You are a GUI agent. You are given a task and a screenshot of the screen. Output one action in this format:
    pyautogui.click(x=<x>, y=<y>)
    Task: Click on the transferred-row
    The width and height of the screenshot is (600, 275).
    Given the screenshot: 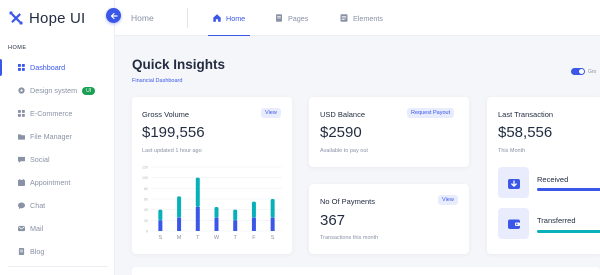 What is the action you would take?
    pyautogui.click(x=513, y=223)
    